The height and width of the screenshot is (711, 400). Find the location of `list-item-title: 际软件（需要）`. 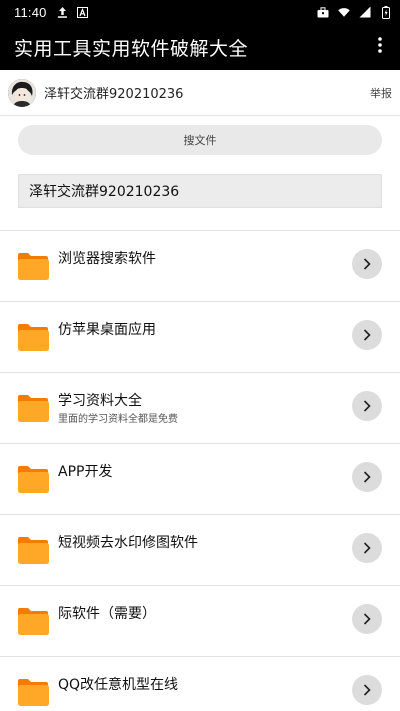

list-item-title: 际软件（需要） is located at coordinates (107, 614).